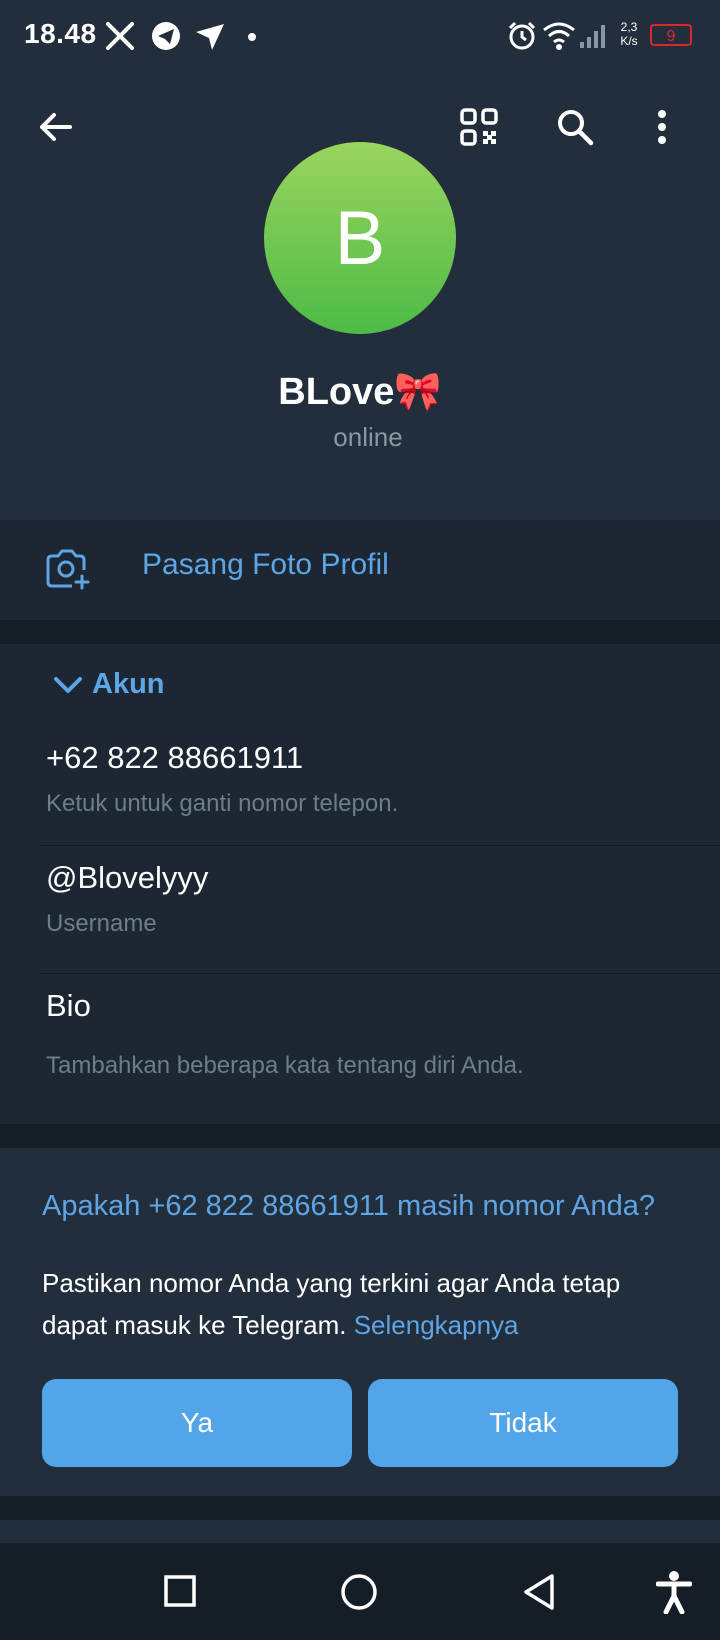  I want to click on send-icon, so click(210, 37).